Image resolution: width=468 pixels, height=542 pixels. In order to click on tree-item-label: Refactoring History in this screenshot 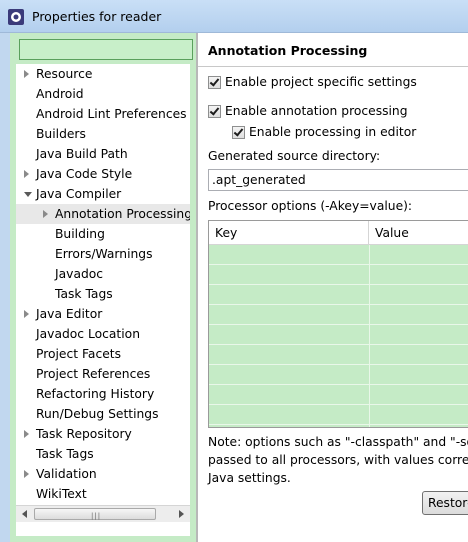, I will do `click(95, 394)`.